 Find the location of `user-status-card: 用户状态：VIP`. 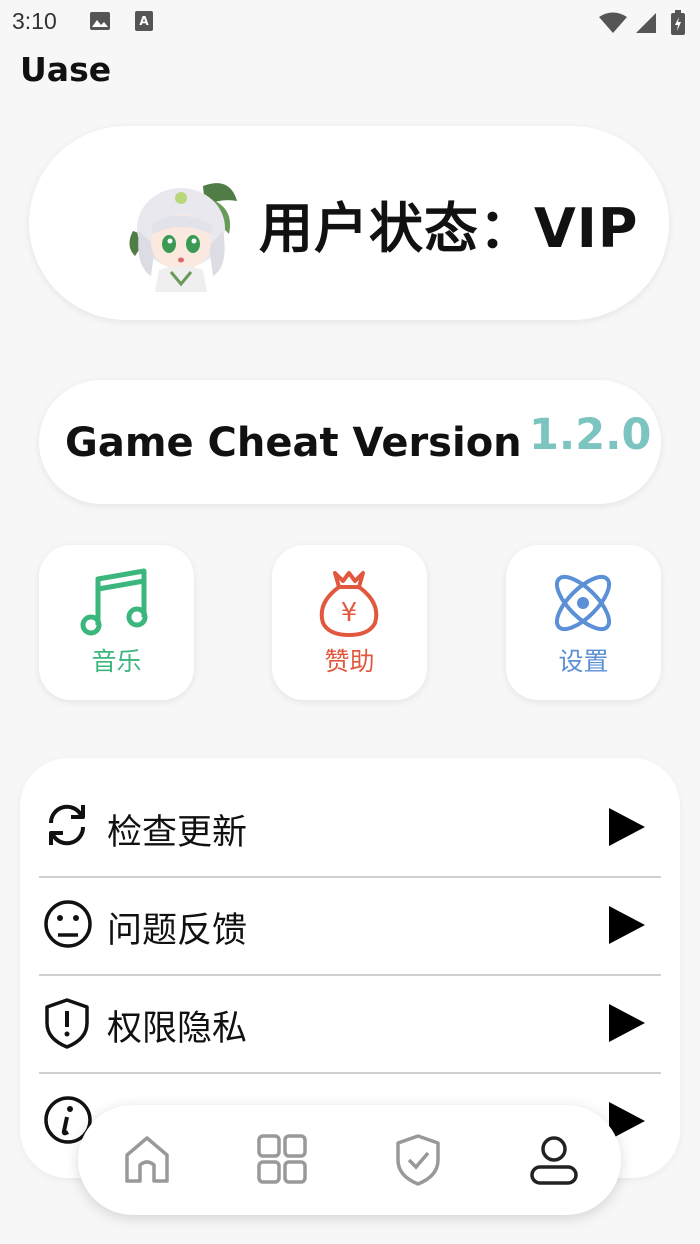

user-status-card: 用户状态：VIP is located at coordinates (349, 223).